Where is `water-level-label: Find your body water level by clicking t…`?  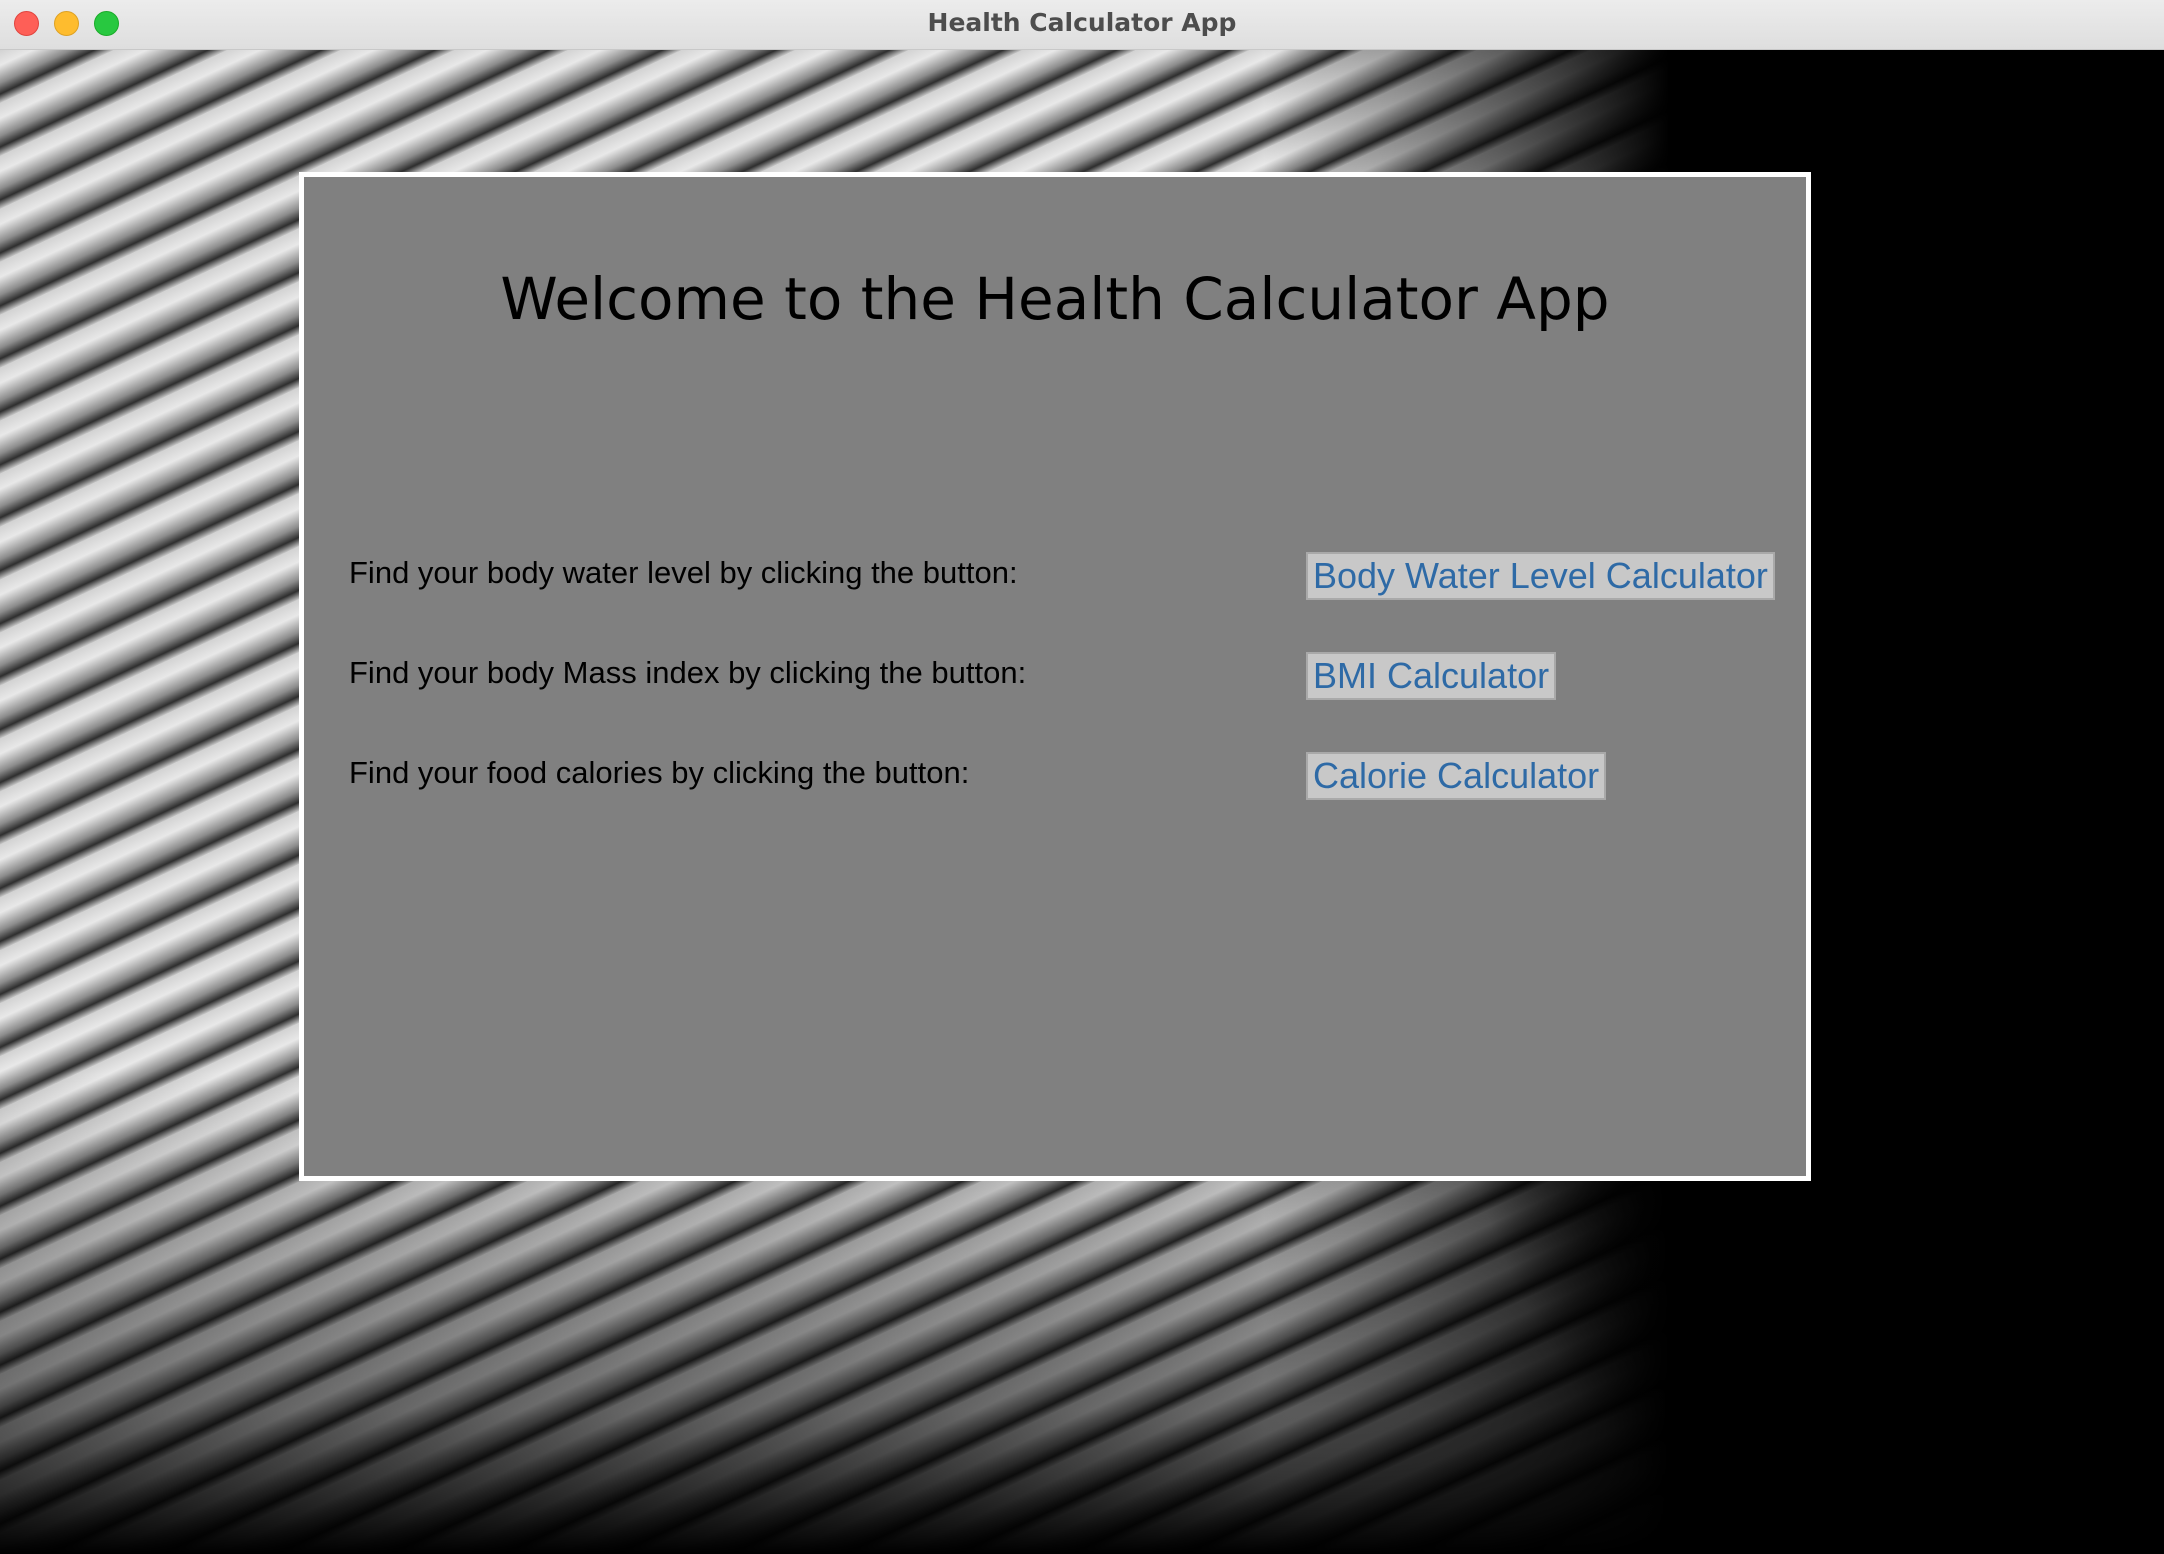
water-level-label: Find your body water level by clicking t… is located at coordinates (683, 572).